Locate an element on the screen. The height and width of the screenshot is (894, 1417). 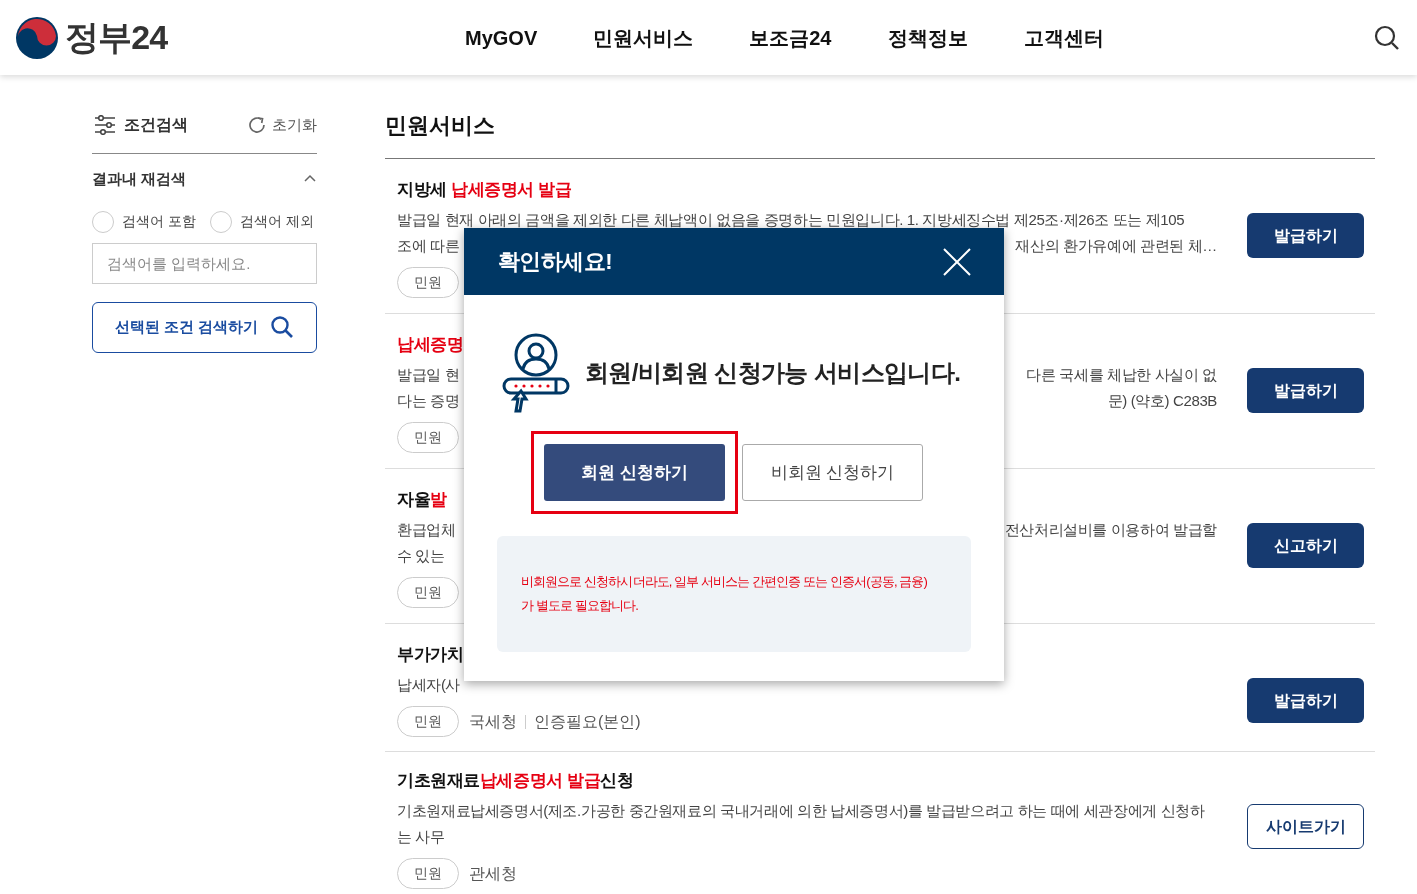
item-description: 기초원재료납세증명서(제조.가공한 중간원재료의 국내거래에 의한 납세증명서)를 발급받으려고 하는 때에 세관장에게 신청하는 사무 is located at coordinates (801, 824).